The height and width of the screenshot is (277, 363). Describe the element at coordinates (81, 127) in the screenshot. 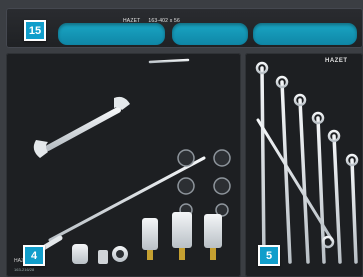

I see `open-end-wrench` at that location.